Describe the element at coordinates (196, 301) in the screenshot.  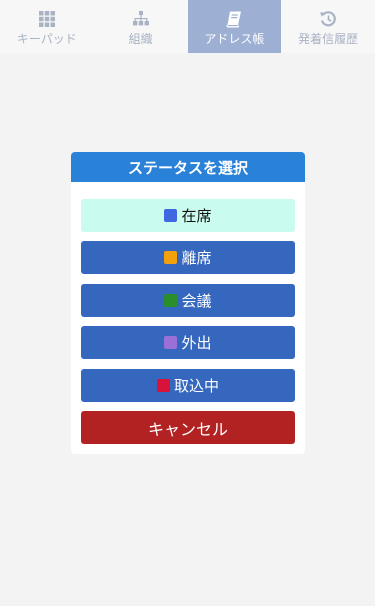
I see `status-label: 会議` at that location.